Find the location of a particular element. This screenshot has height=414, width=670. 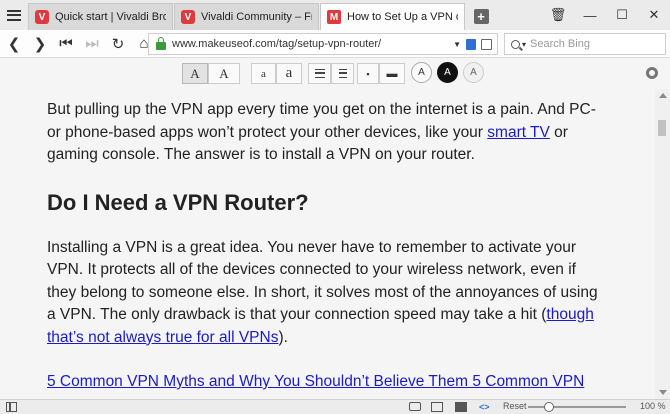

spacing-narrow-button: ▪ is located at coordinates (368, 73).